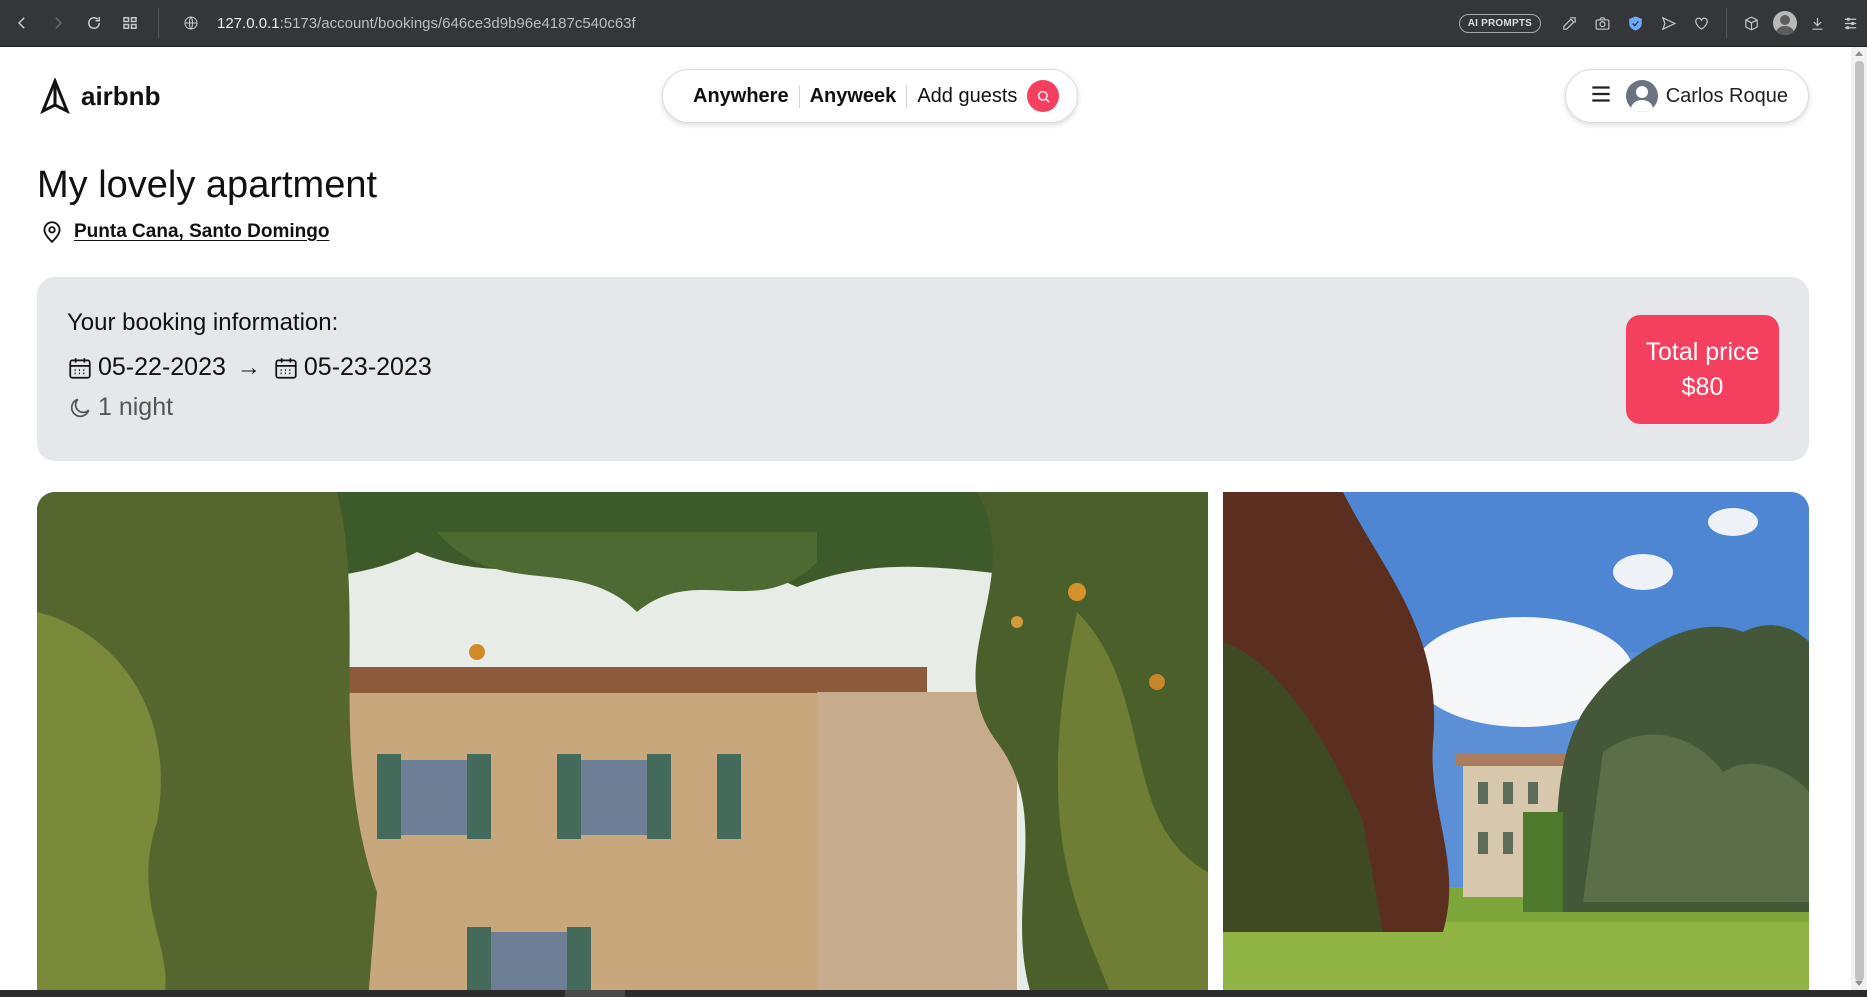  What do you see at coordinates (1601, 96) in the screenshot?
I see `hamburger-menu-icon` at bounding box center [1601, 96].